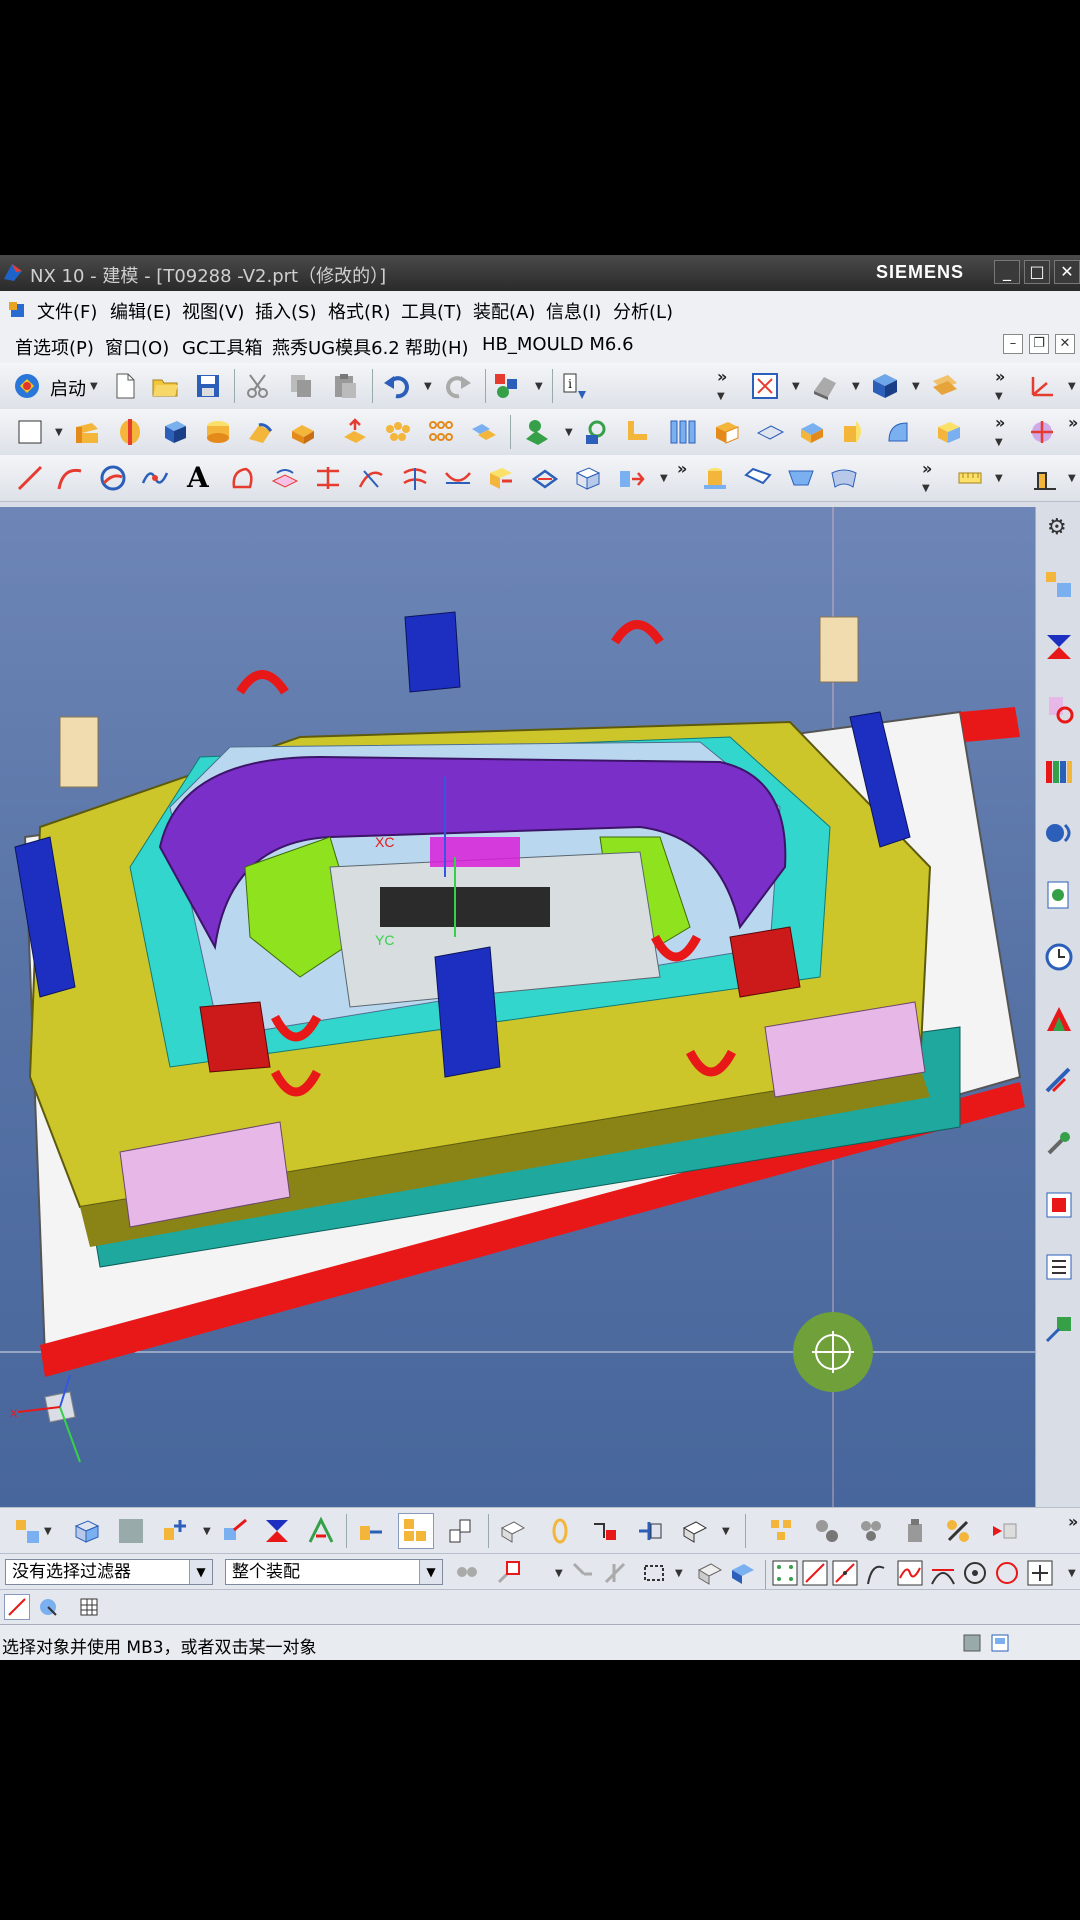 Image resolution: width=1080 pixels, height=1920 pixels. I want to click on history-icon, so click(1059, 957).